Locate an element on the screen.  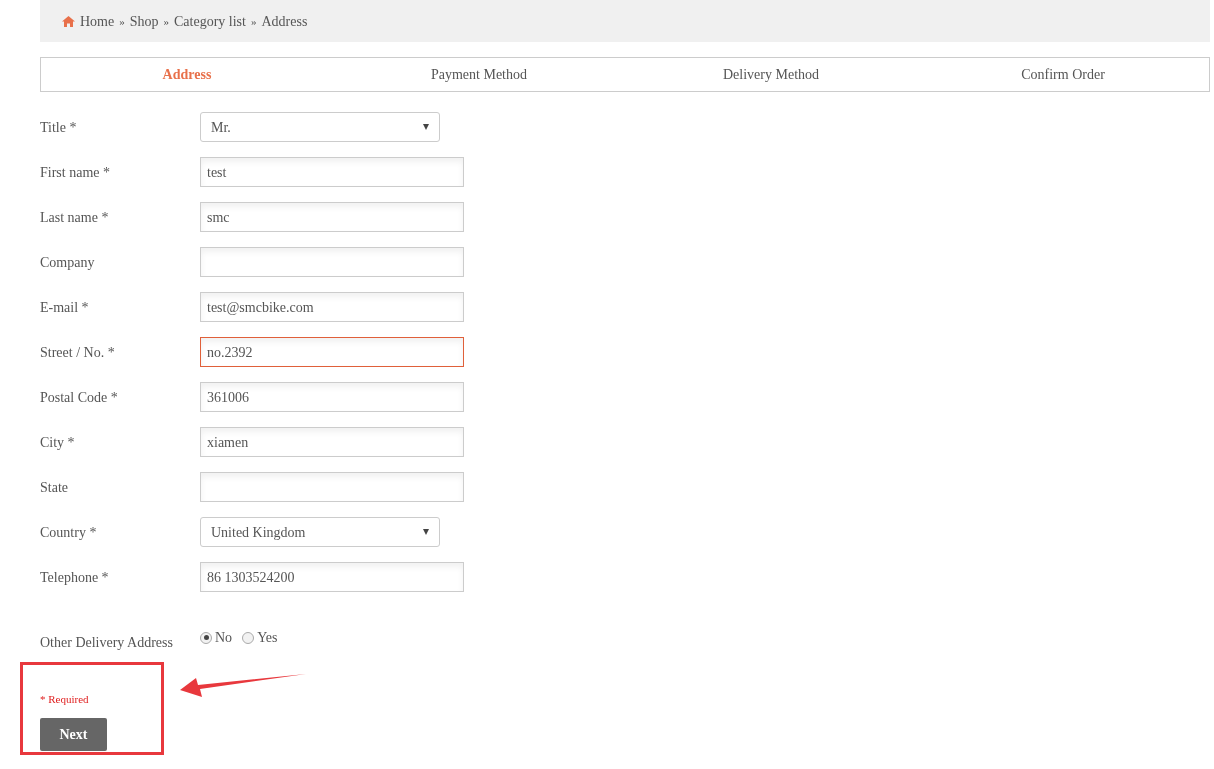
field-label: First name * is located at coordinates (75, 172).